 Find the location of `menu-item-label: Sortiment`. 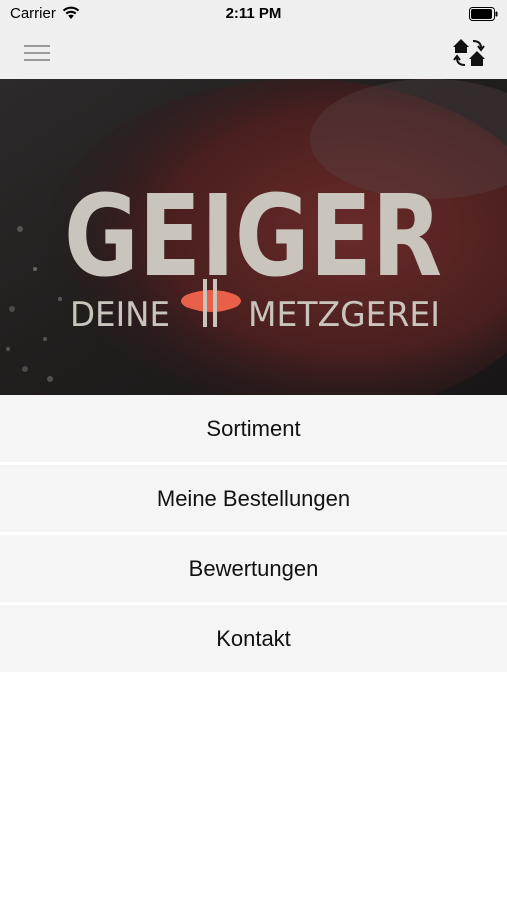

menu-item-label: Sortiment is located at coordinates (253, 428).